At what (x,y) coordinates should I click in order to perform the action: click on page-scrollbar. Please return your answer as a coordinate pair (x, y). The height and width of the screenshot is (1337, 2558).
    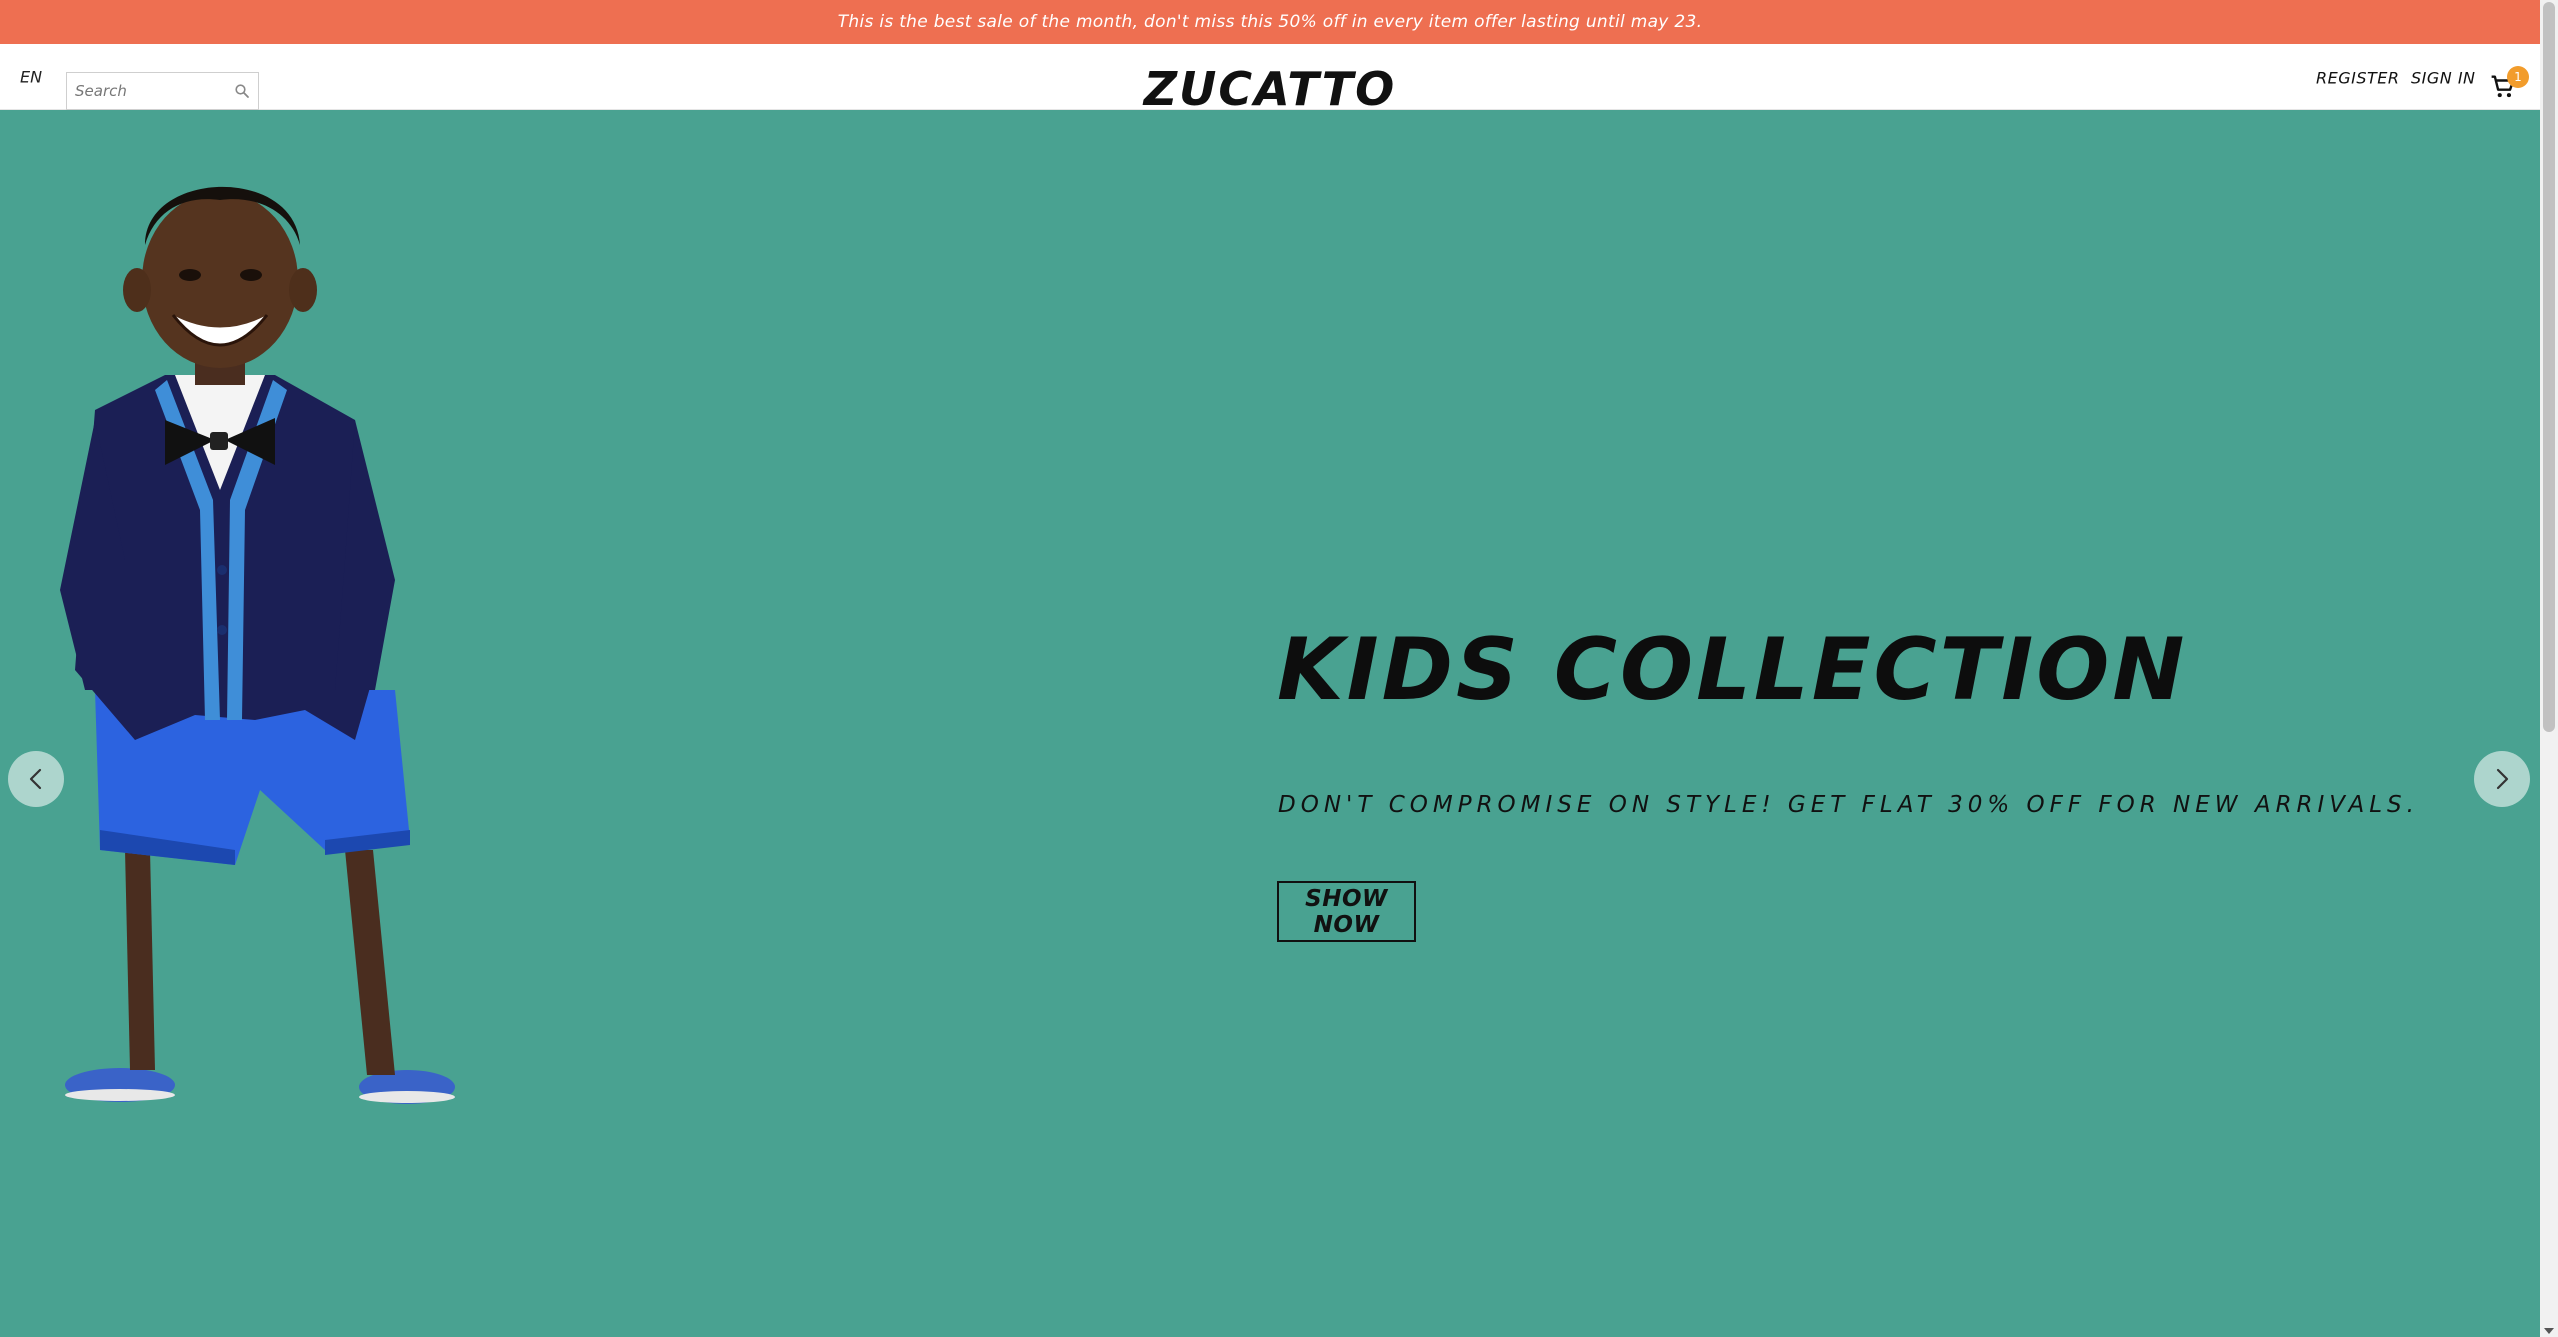
    Looking at the image, I should click on (2549, 668).